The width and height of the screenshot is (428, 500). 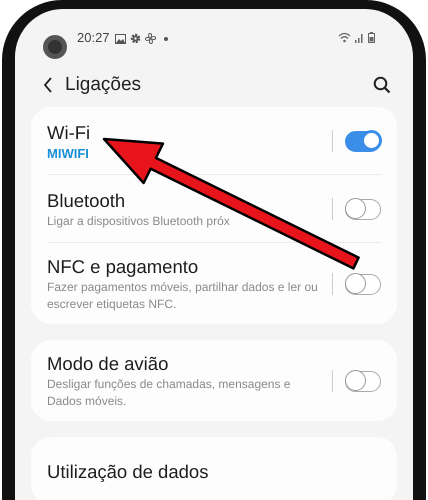 I want to click on battery-icon, so click(x=371, y=37).